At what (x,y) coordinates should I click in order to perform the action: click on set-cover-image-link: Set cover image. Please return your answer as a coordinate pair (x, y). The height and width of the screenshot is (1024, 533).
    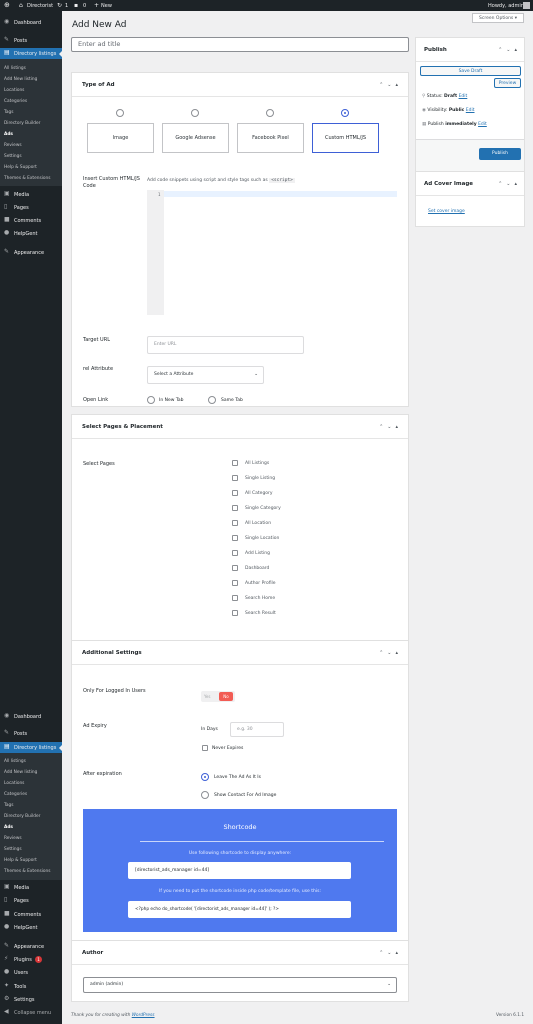
    Looking at the image, I should click on (446, 211).